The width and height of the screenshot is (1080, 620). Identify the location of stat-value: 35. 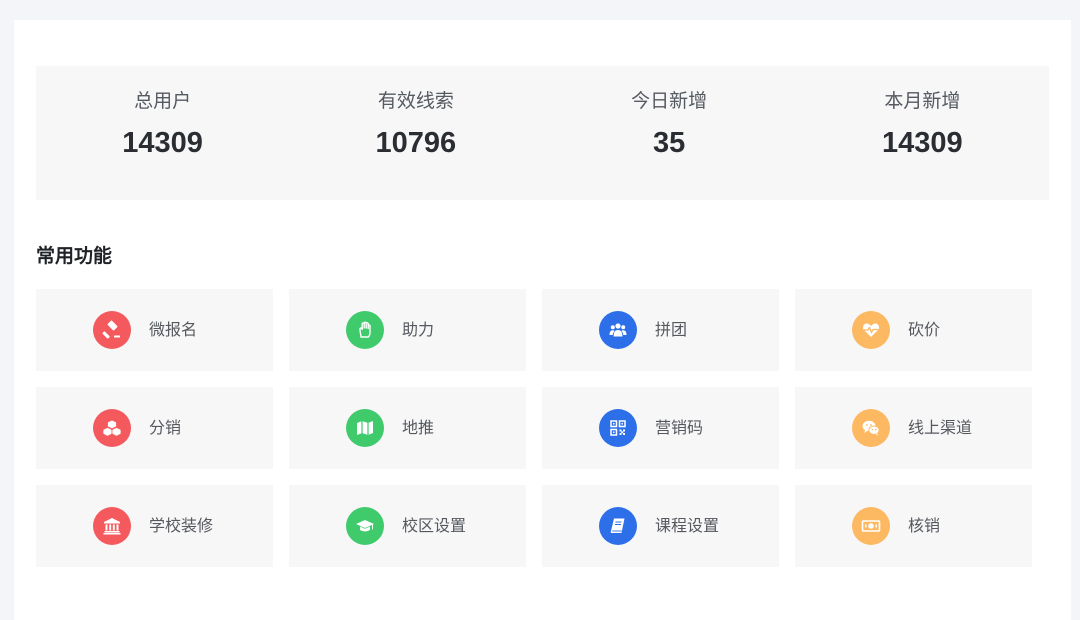
(669, 143).